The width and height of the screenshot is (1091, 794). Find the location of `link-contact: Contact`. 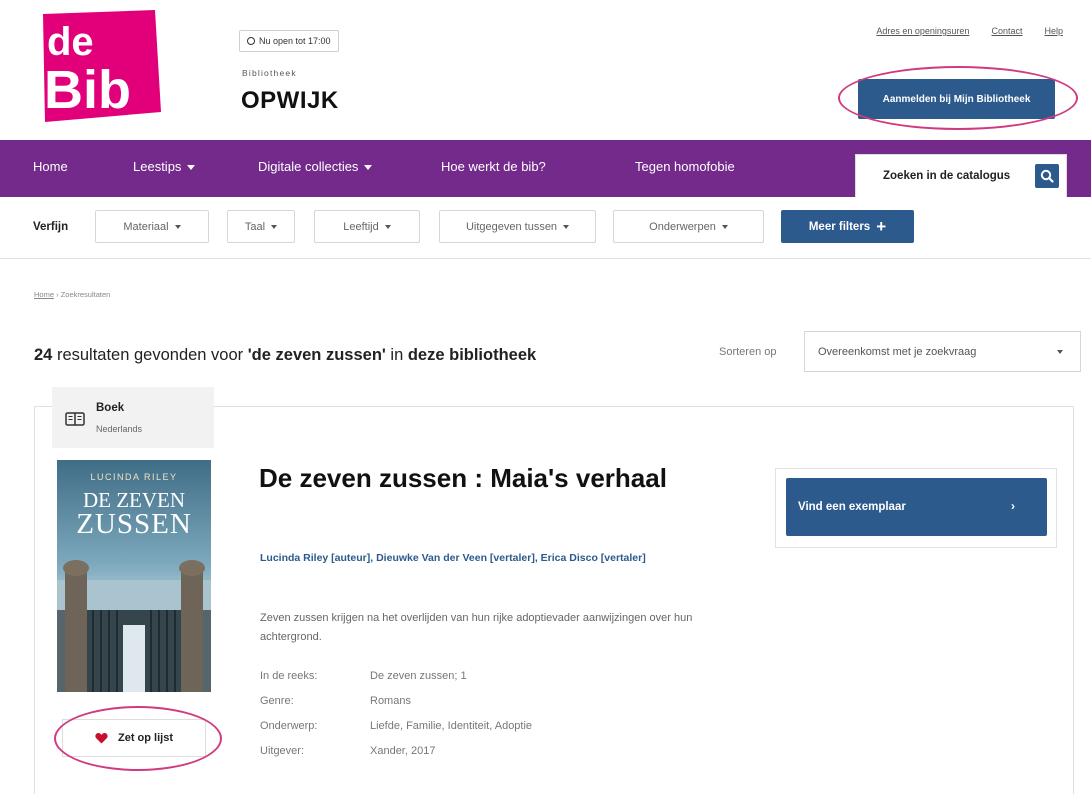

link-contact: Contact is located at coordinates (1006, 31).